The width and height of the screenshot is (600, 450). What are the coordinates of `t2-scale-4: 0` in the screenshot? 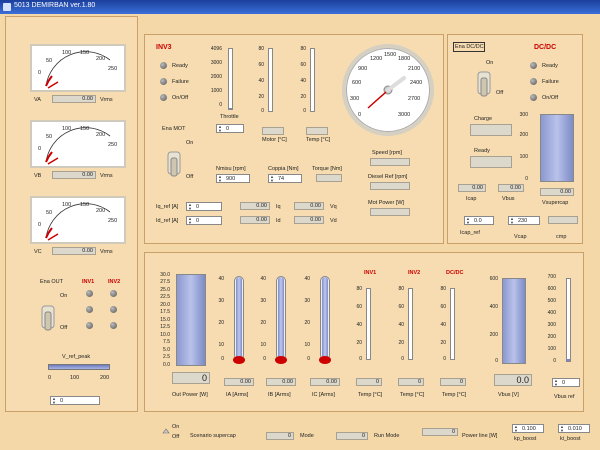 It's located at (402, 359).